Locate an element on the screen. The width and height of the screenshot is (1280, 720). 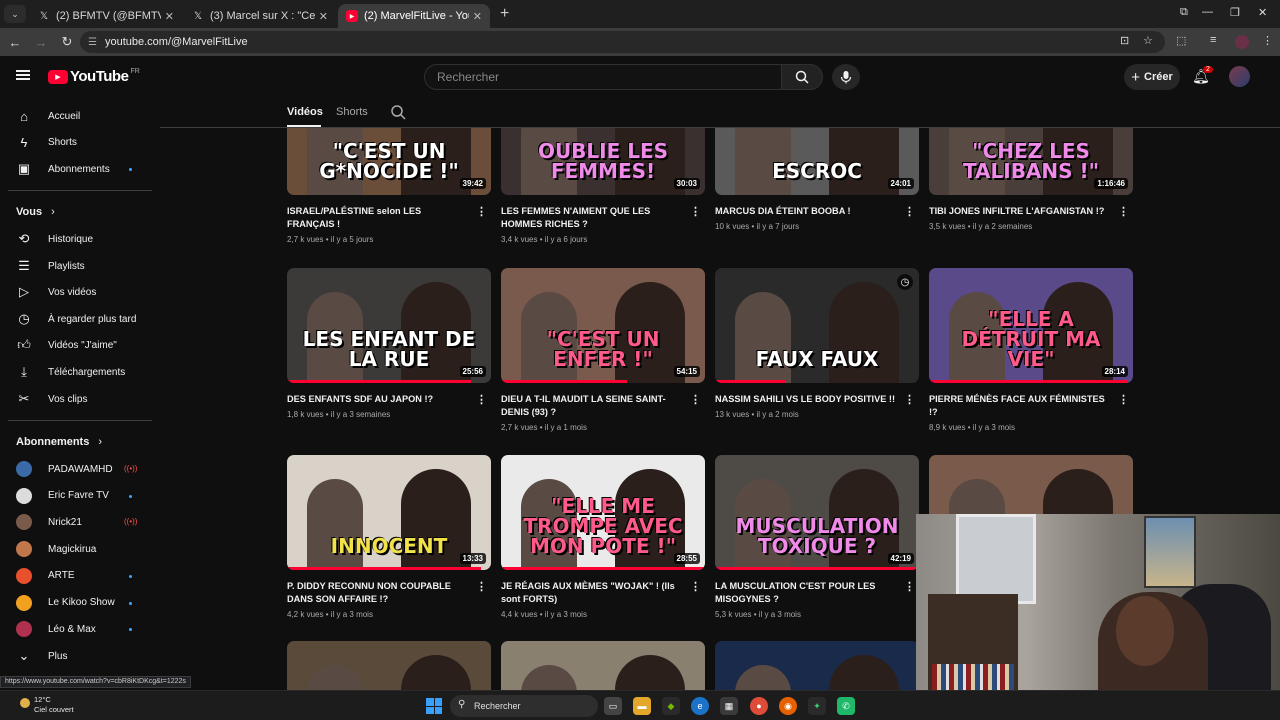
video-thumbnail: MUSCULATION TOXIQUE ? 42:19 is located at coordinates (817, 512).